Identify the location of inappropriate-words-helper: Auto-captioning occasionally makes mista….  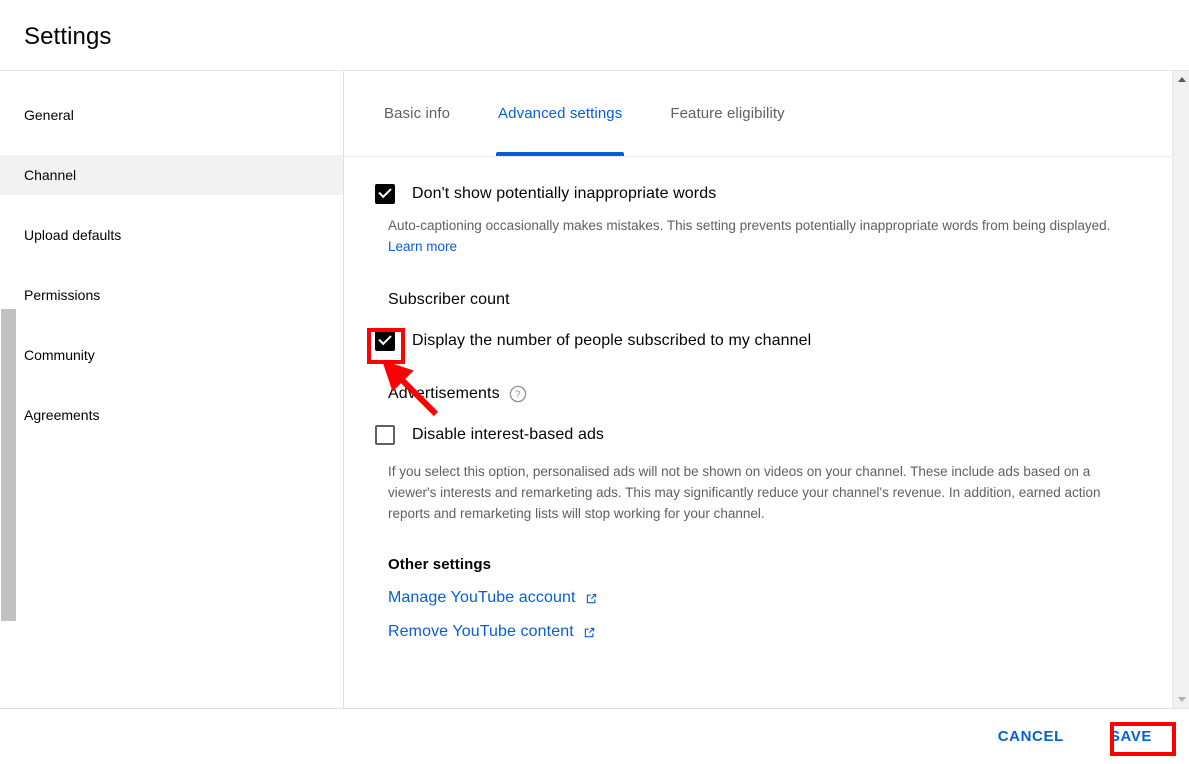
(759, 236).